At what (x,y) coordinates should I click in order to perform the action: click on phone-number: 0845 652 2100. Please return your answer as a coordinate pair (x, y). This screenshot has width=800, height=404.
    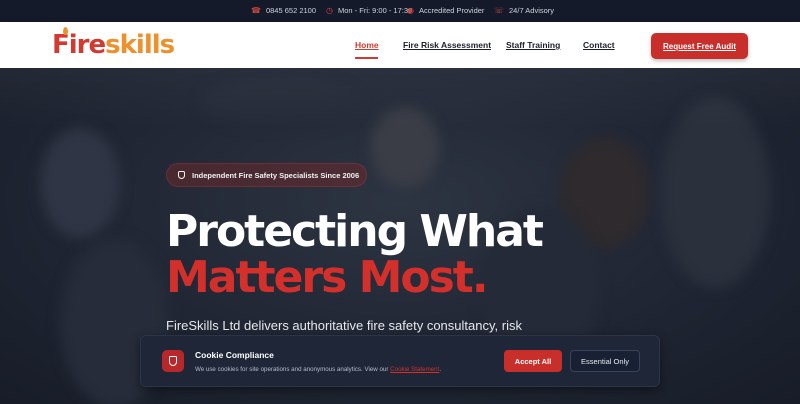
    Looking at the image, I should click on (291, 10).